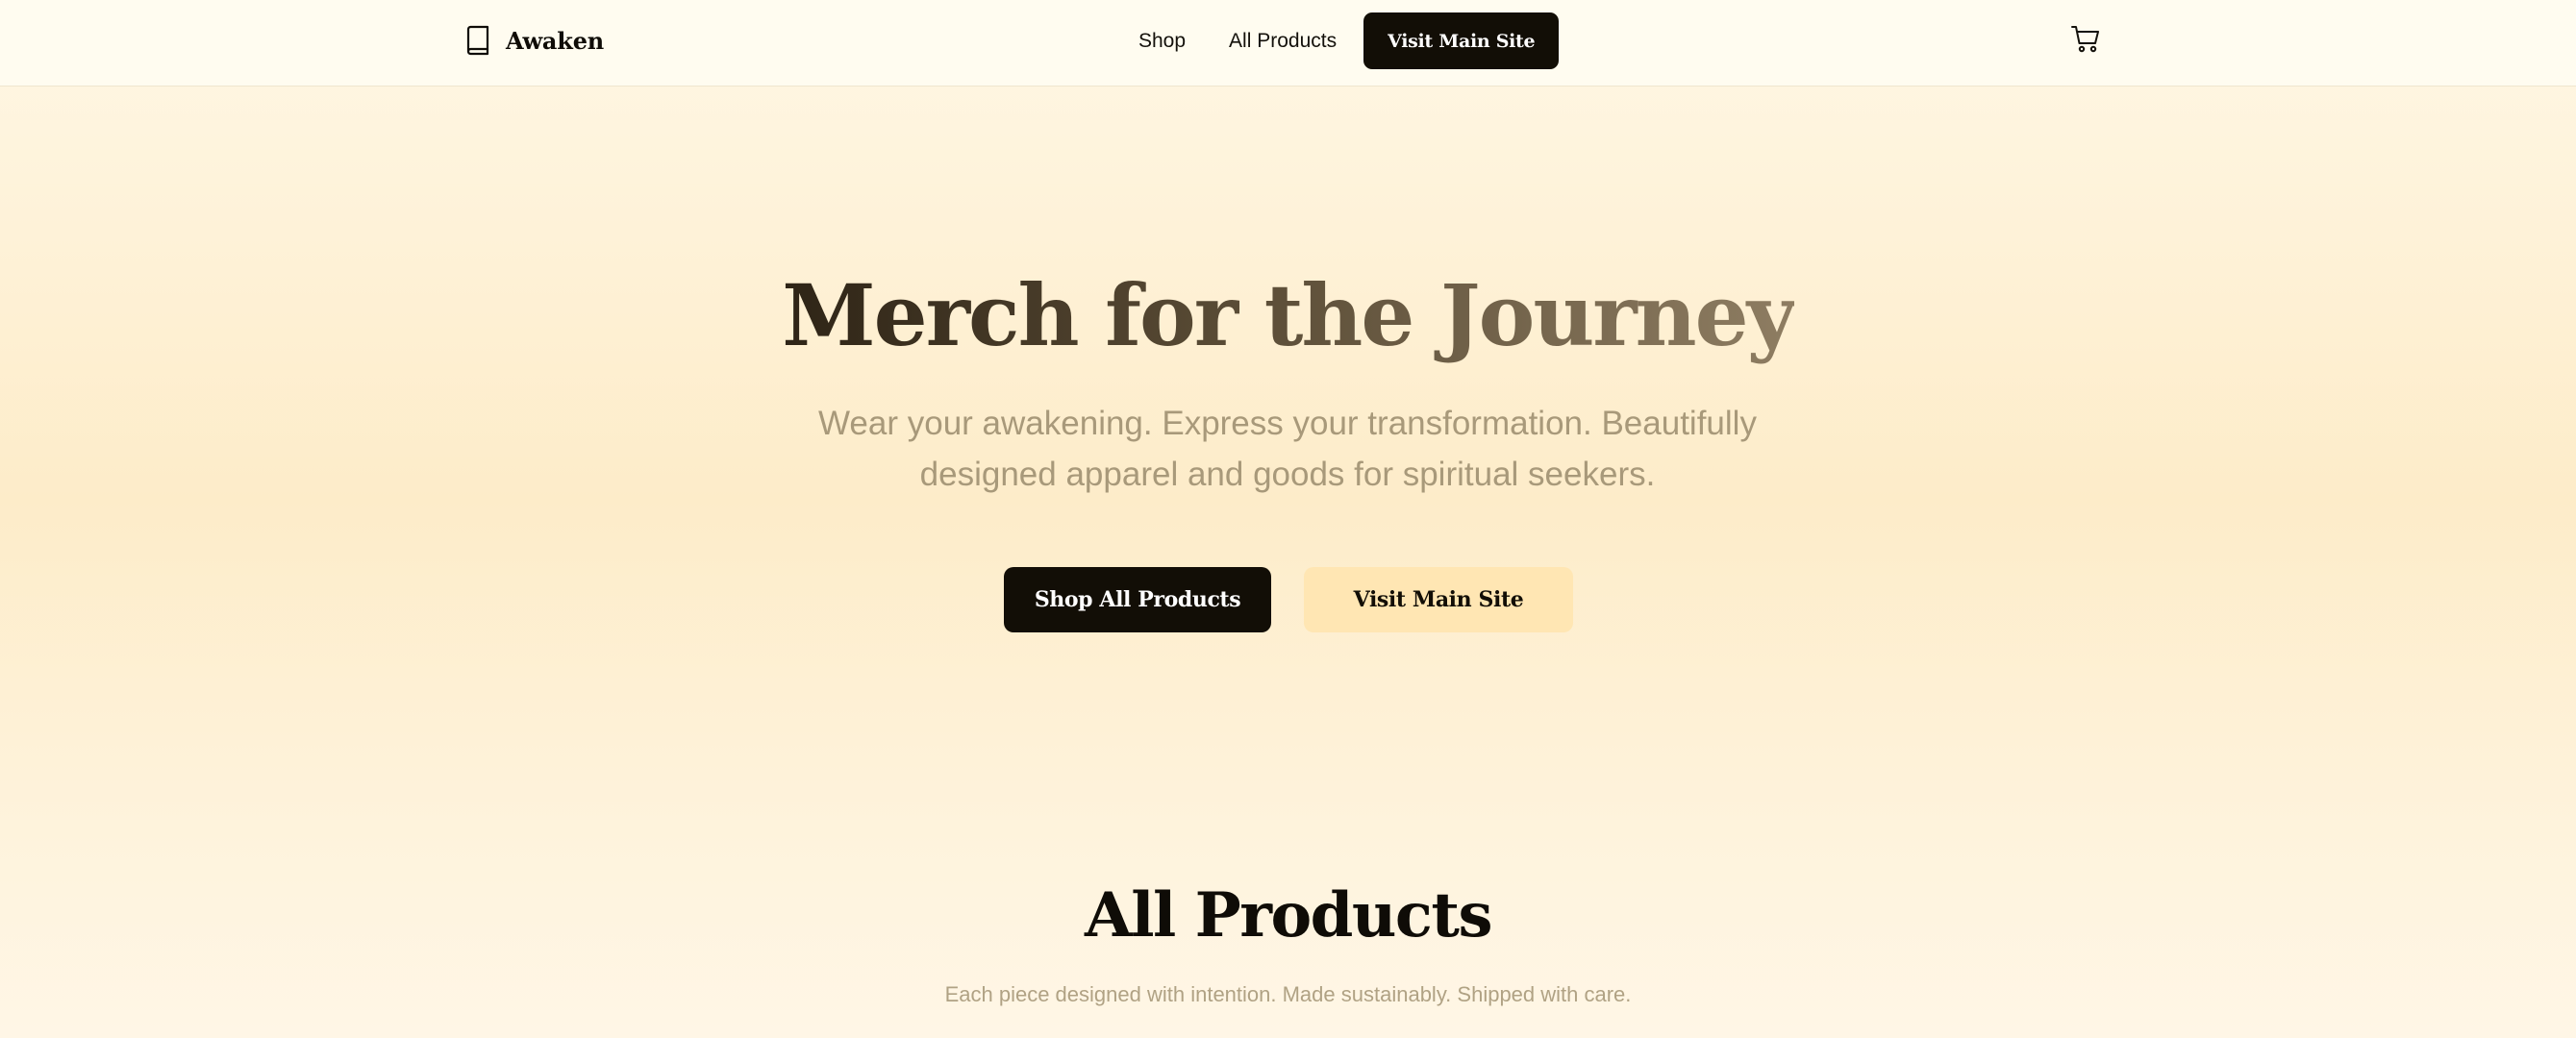 The width and height of the screenshot is (2576, 1038). Describe the element at coordinates (1349, 40) in the screenshot. I see `main-nav: Shop All Products Visit Main Site` at that location.